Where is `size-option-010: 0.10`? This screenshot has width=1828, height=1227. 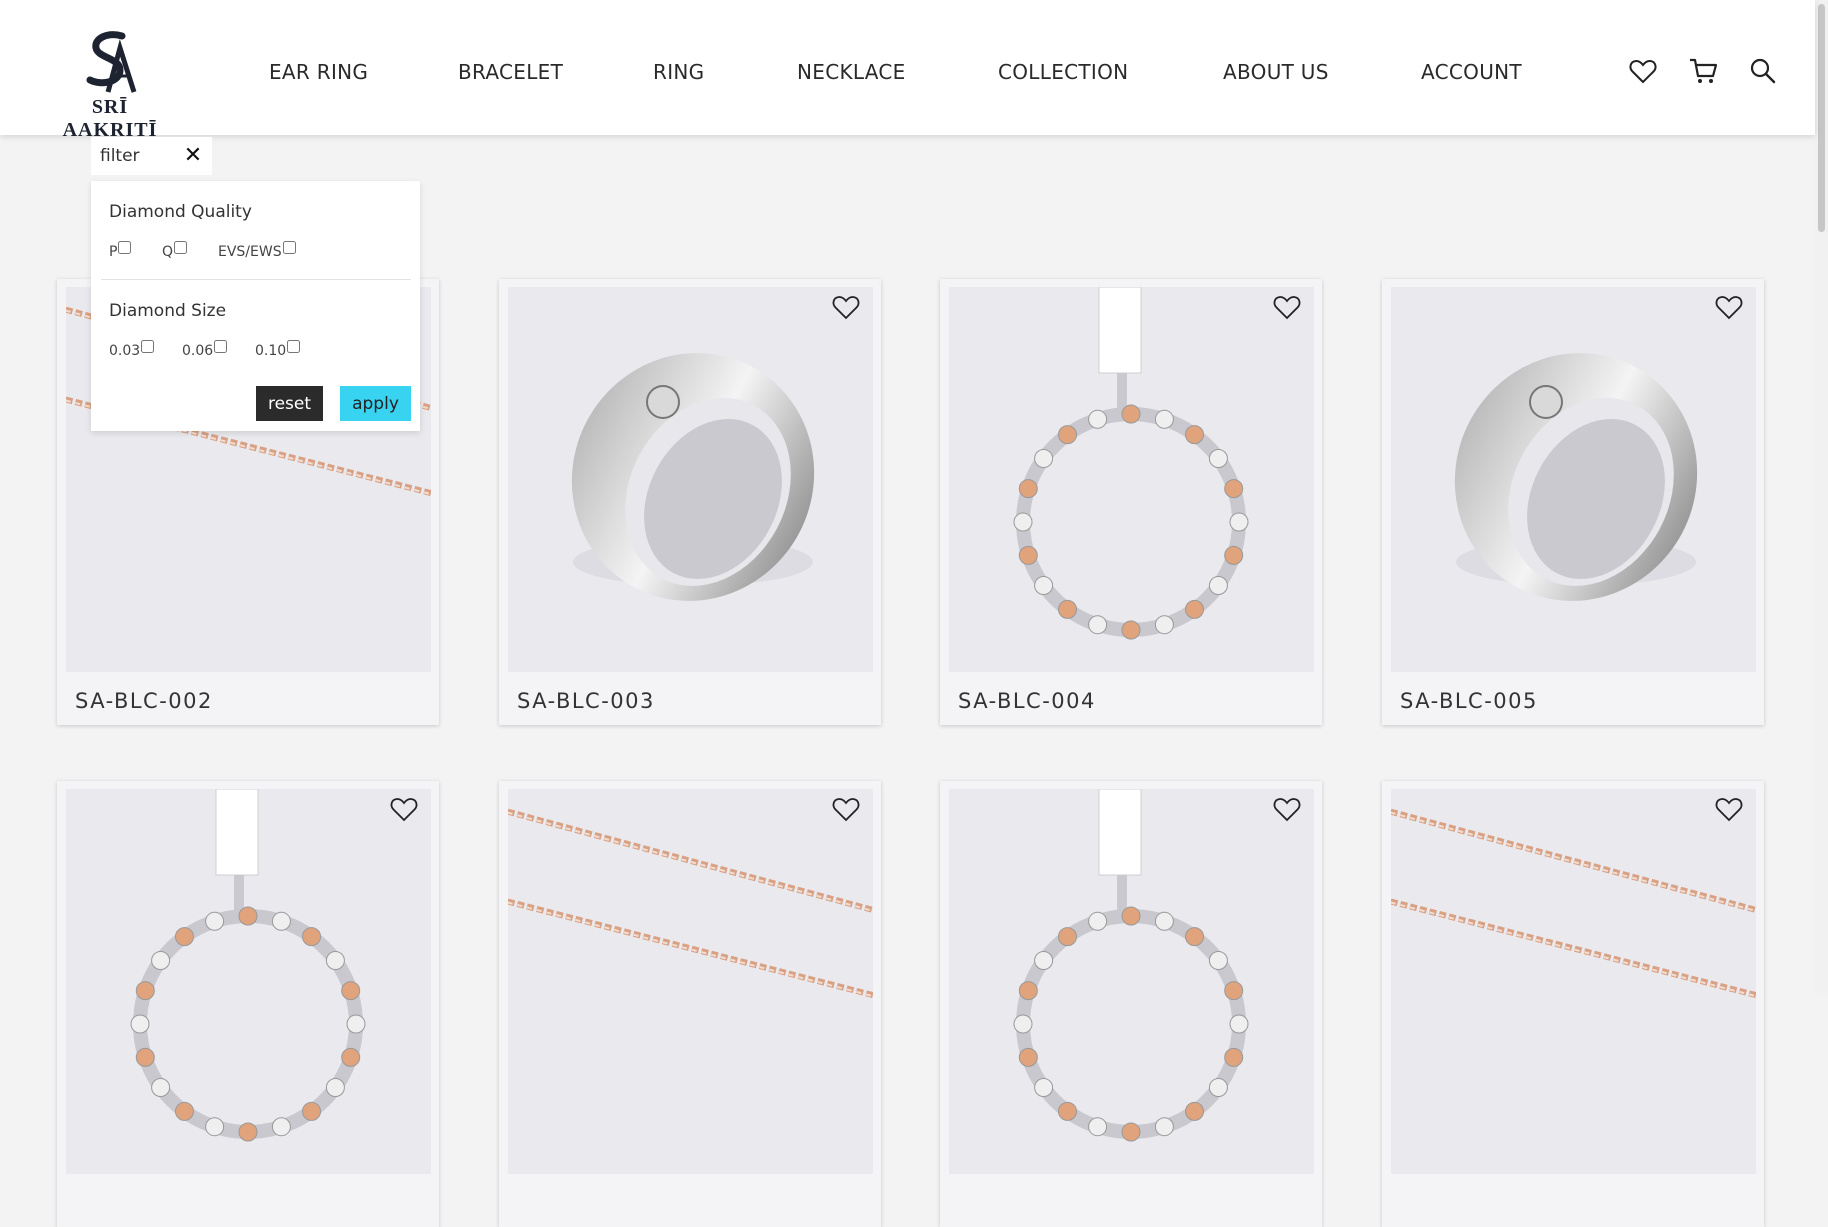
size-option-010: 0.10 is located at coordinates (278, 349).